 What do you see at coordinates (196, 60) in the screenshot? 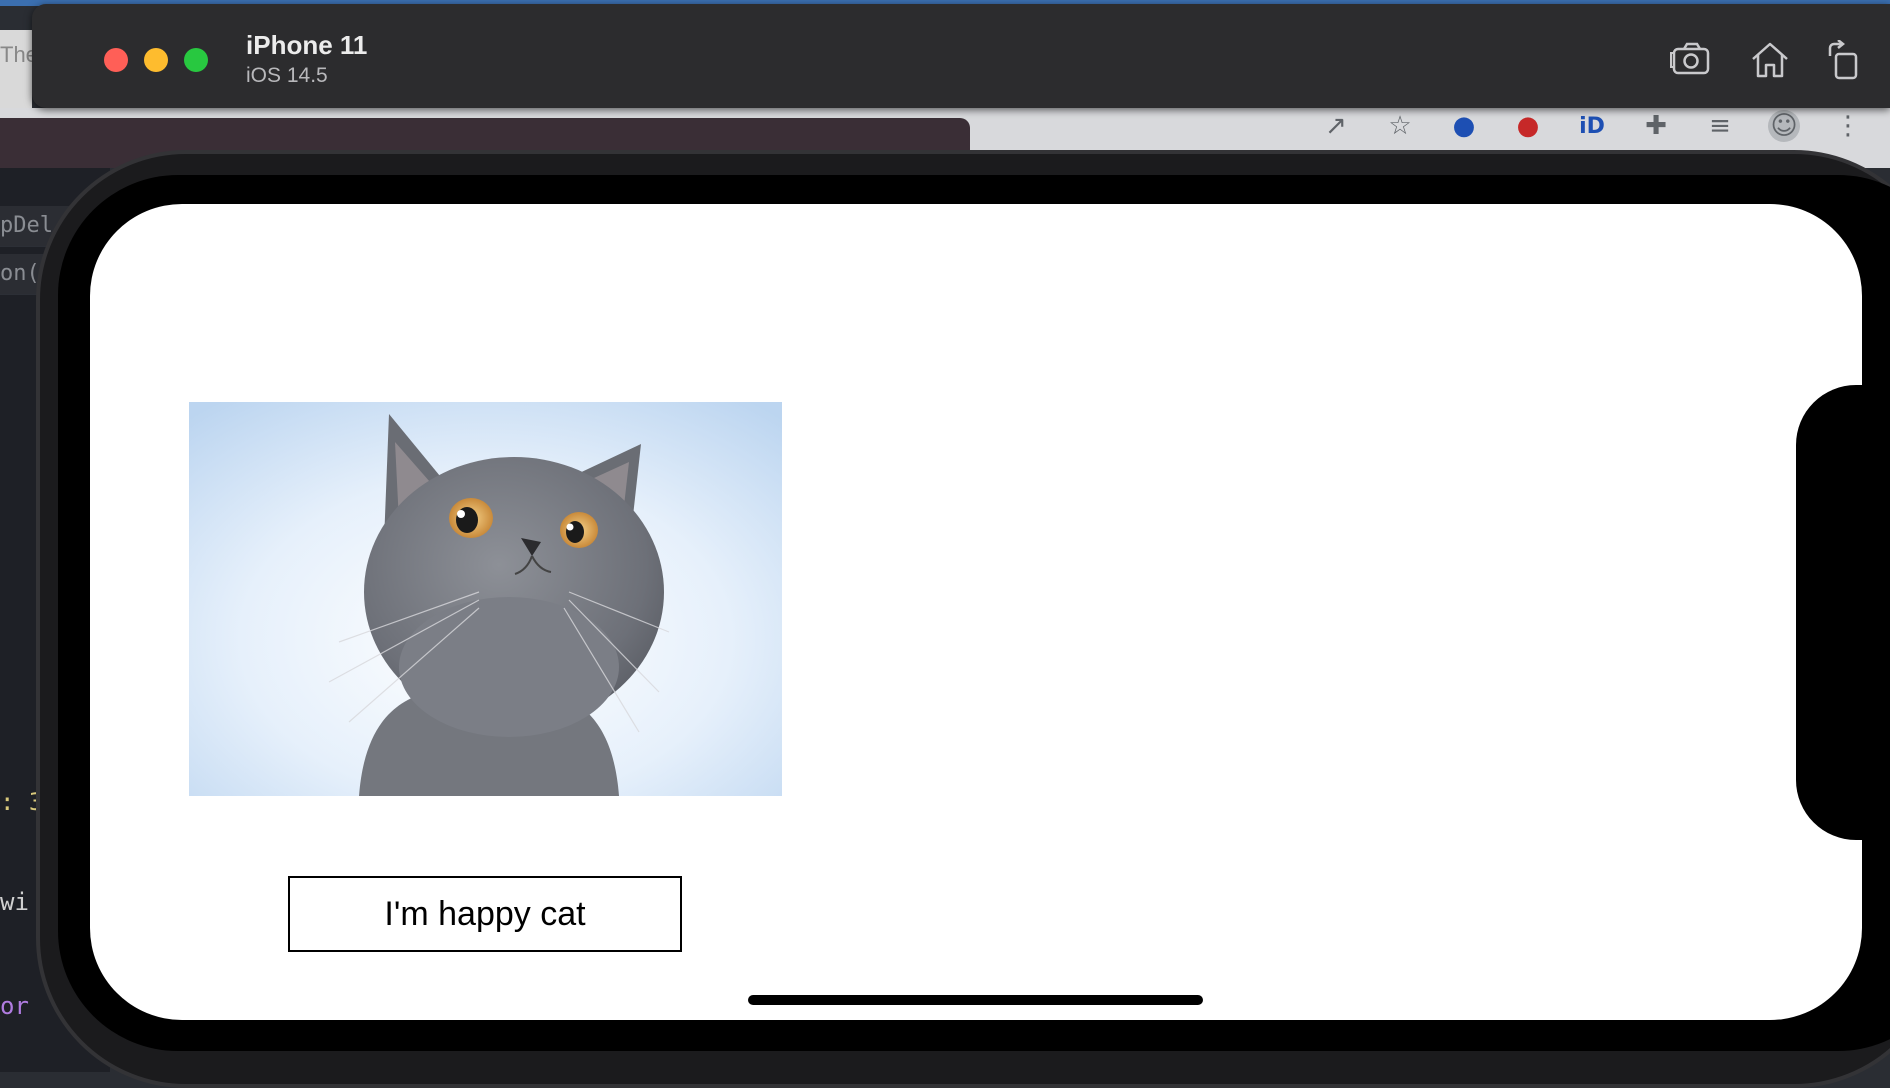
I see `zoom-window-button` at bounding box center [196, 60].